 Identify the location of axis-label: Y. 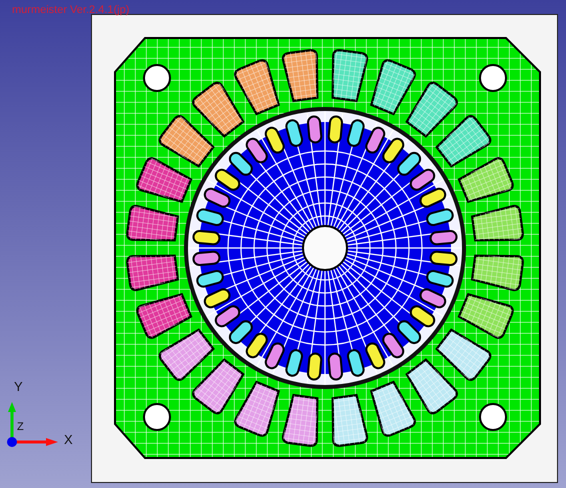
(18, 386).